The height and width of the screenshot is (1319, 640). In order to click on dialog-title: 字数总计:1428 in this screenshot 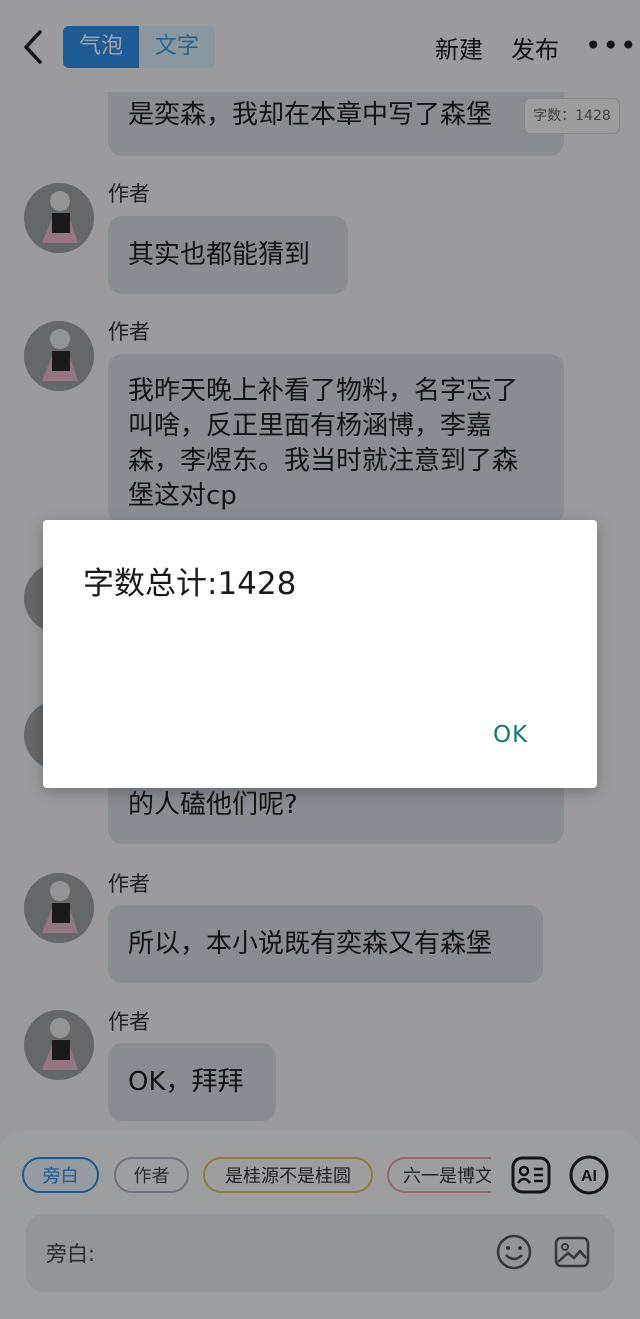, I will do `click(190, 584)`.